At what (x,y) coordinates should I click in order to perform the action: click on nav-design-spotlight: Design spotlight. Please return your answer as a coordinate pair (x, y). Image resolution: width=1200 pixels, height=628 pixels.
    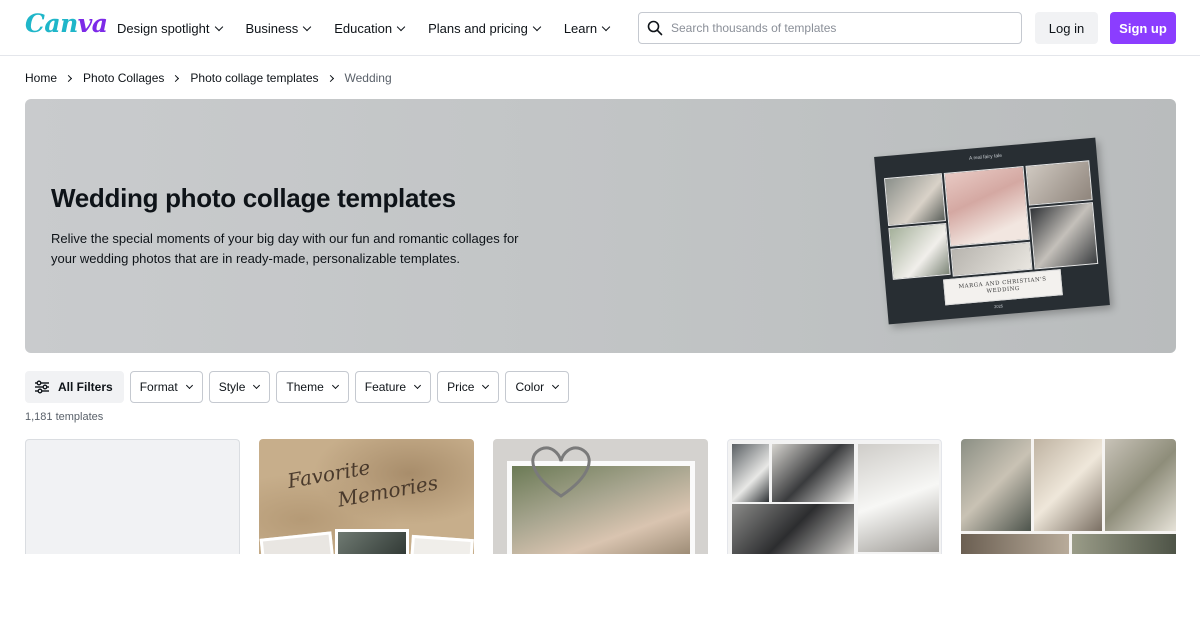
    Looking at the image, I should click on (170, 28).